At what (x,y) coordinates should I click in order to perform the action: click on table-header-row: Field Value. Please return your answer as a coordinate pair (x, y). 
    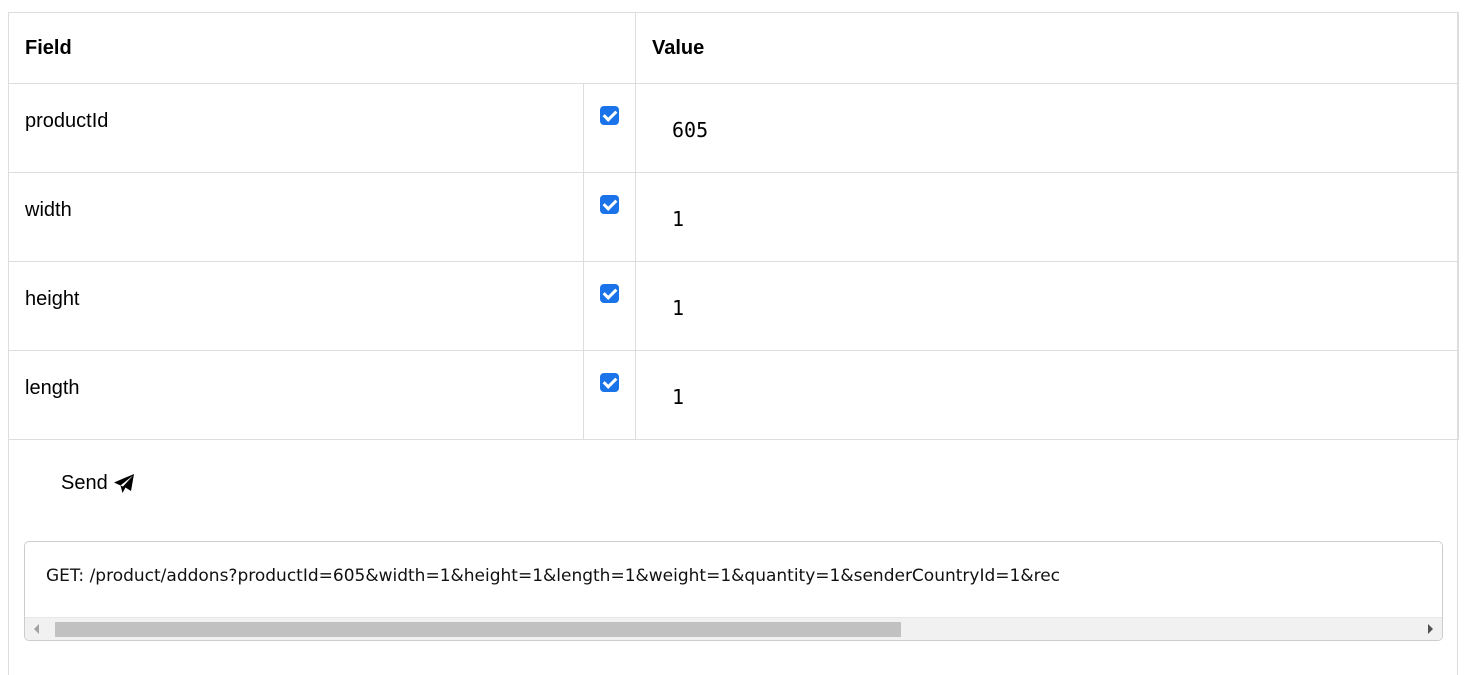
    Looking at the image, I should click on (733, 48).